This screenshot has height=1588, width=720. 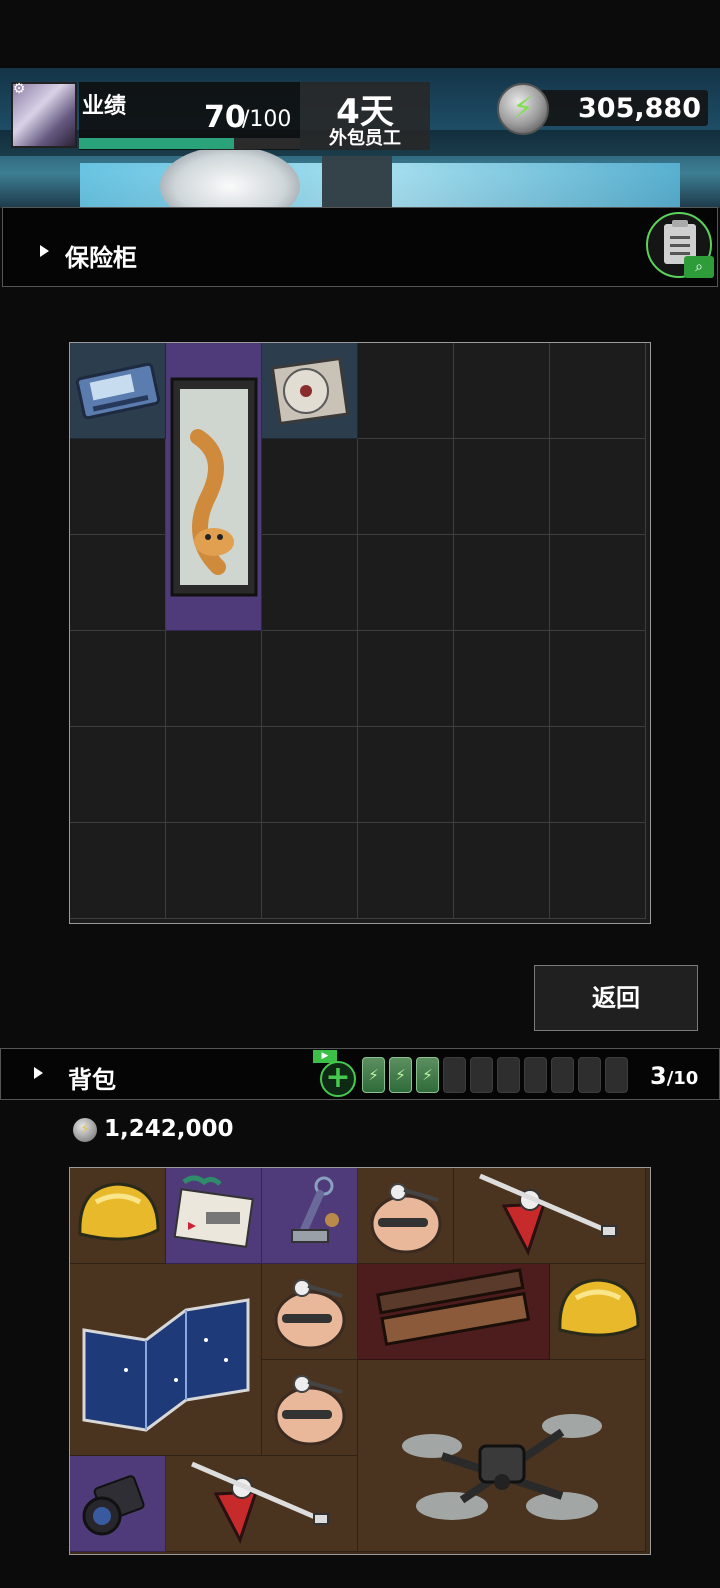 What do you see at coordinates (92, 1080) in the screenshot?
I see `backpack-title: 背包` at bounding box center [92, 1080].